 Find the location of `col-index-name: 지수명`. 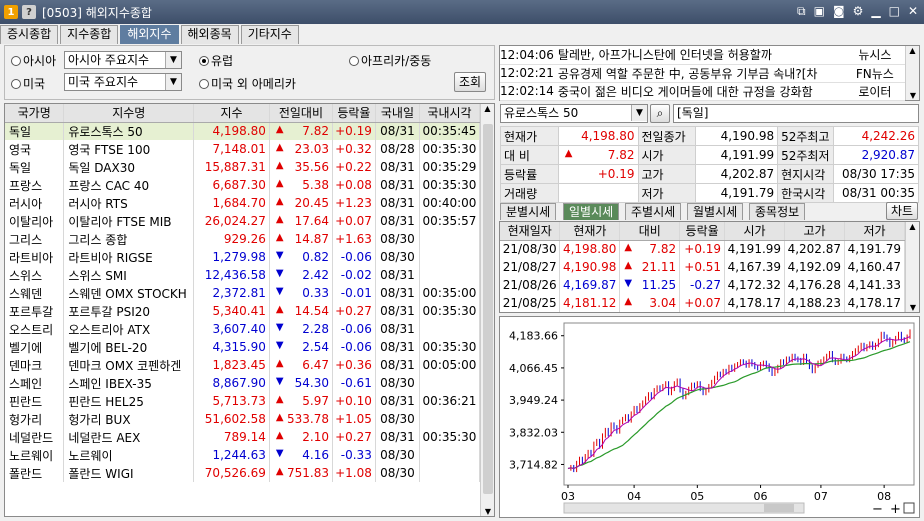

col-index-name: 지수명 is located at coordinates (129, 113).